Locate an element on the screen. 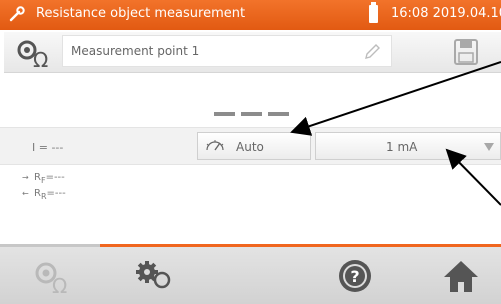  save-icon is located at coordinates (466, 52).